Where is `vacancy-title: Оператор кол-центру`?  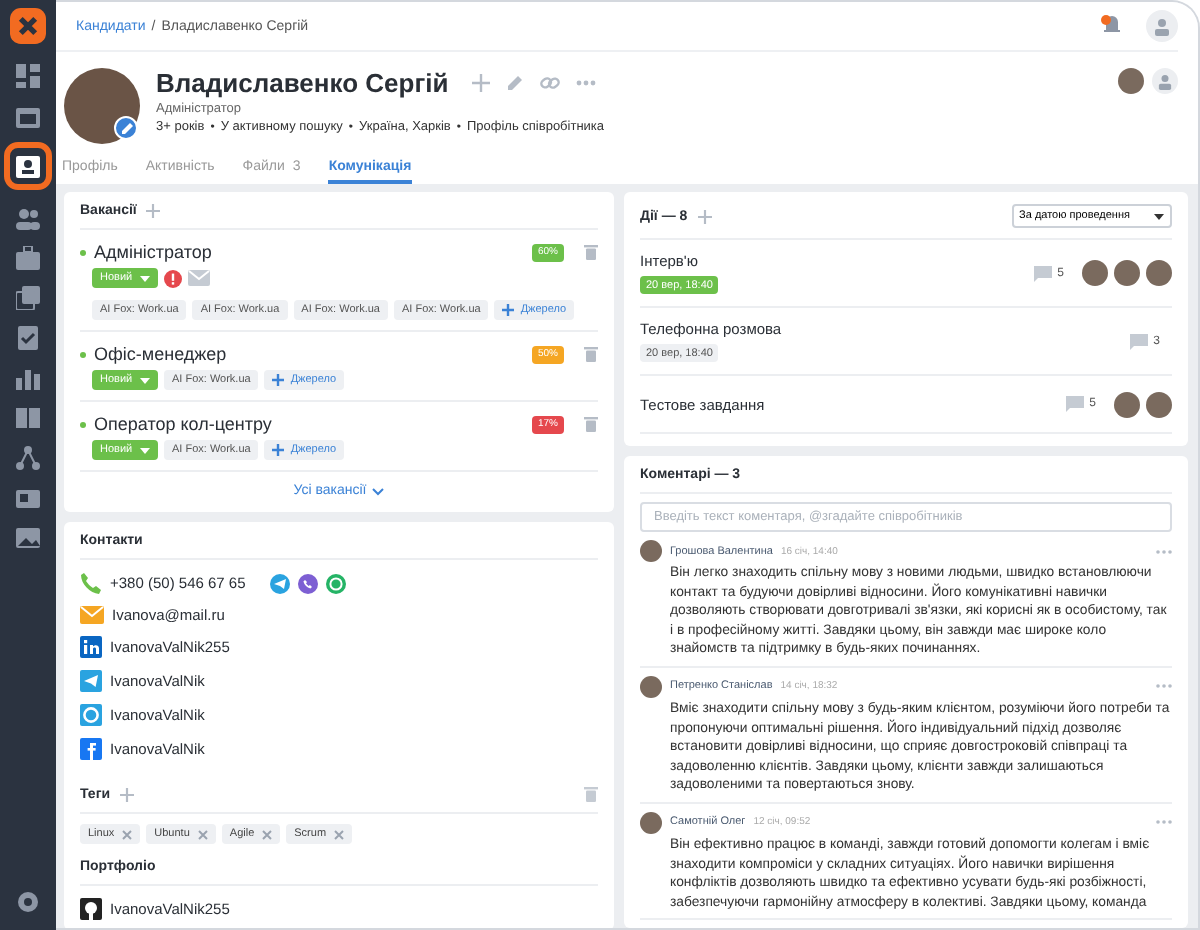
vacancy-title: Оператор кол-центру is located at coordinates (183, 424).